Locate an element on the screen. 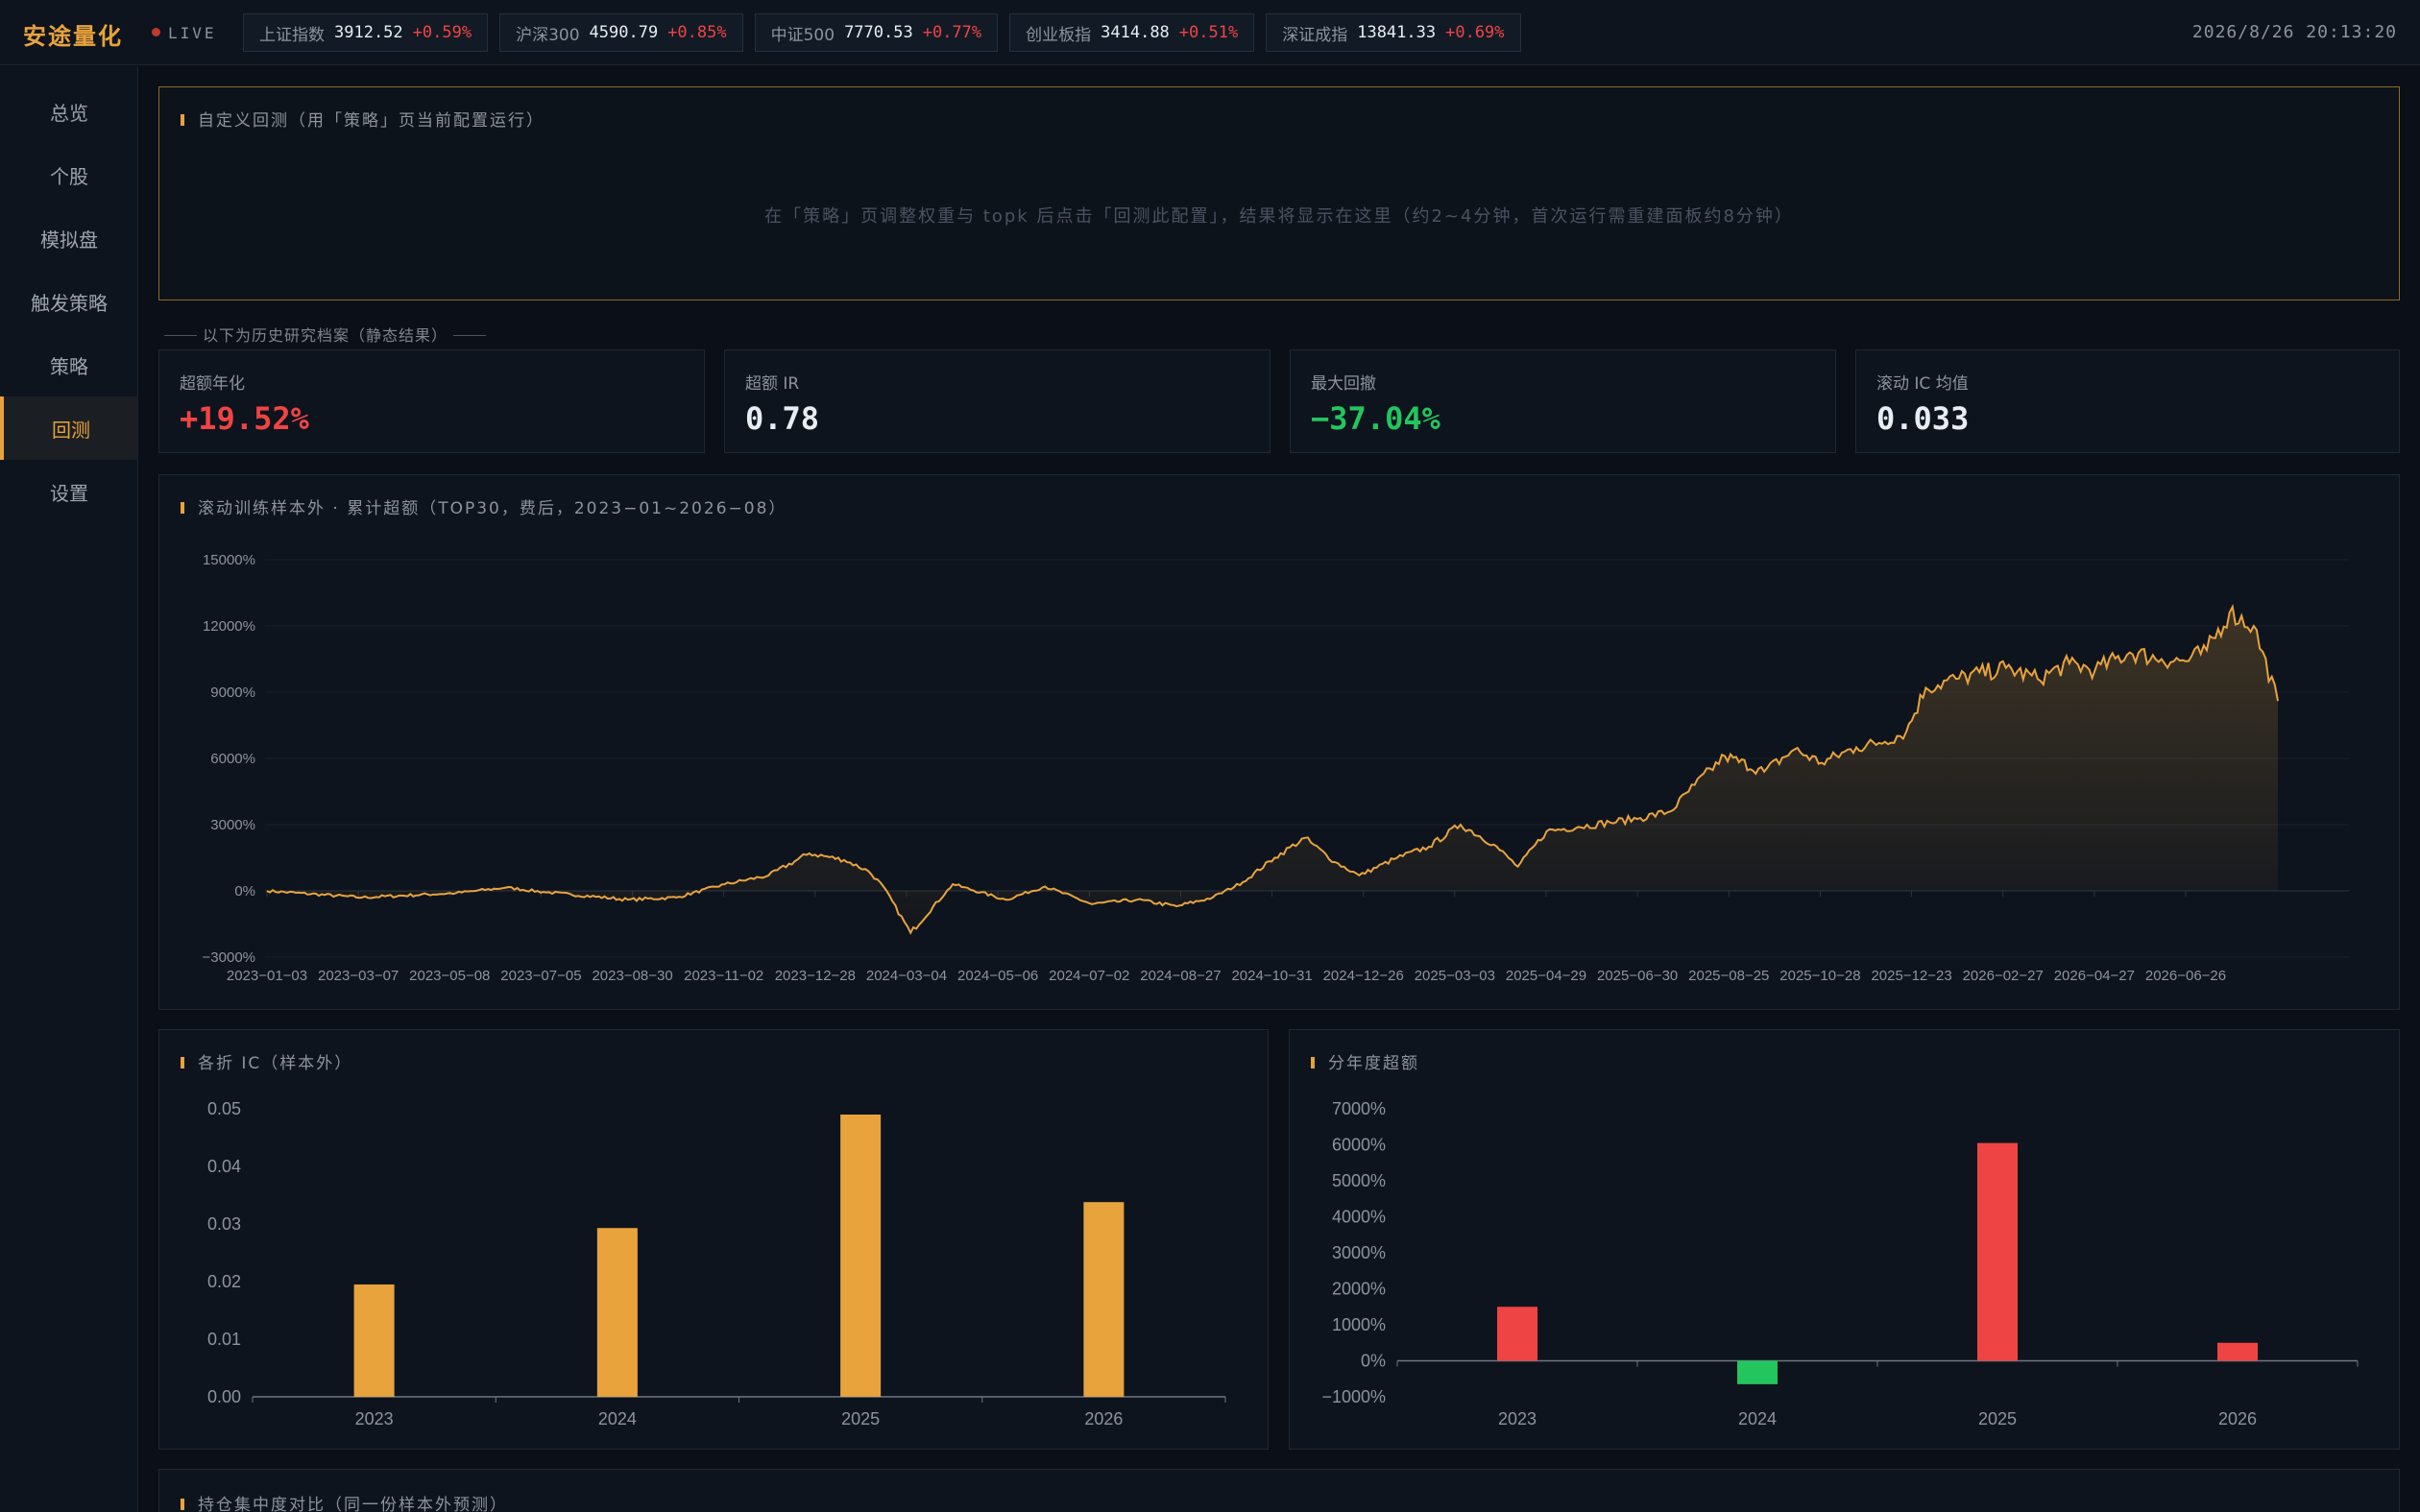 This screenshot has width=2420, height=1512. ticker-name: 创业板指 is located at coordinates (1059, 35).